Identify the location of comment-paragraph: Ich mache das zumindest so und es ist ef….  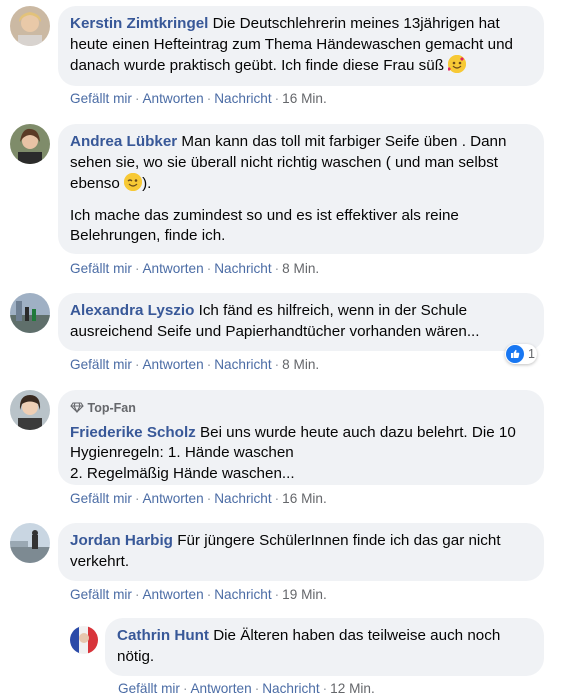
(264, 225).